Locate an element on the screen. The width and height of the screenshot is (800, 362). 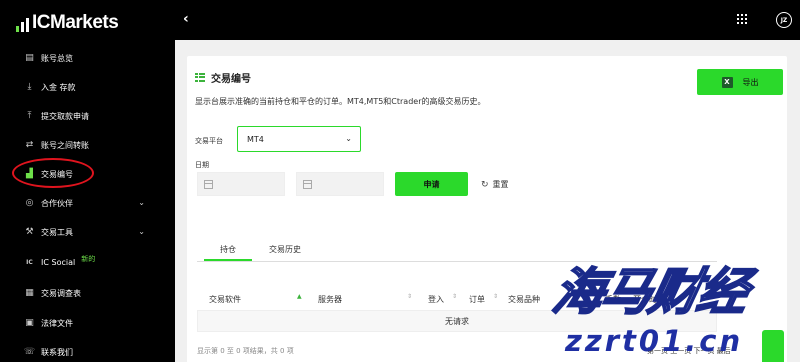
page-title-row: 交易编号 is located at coordinates (223, 77).